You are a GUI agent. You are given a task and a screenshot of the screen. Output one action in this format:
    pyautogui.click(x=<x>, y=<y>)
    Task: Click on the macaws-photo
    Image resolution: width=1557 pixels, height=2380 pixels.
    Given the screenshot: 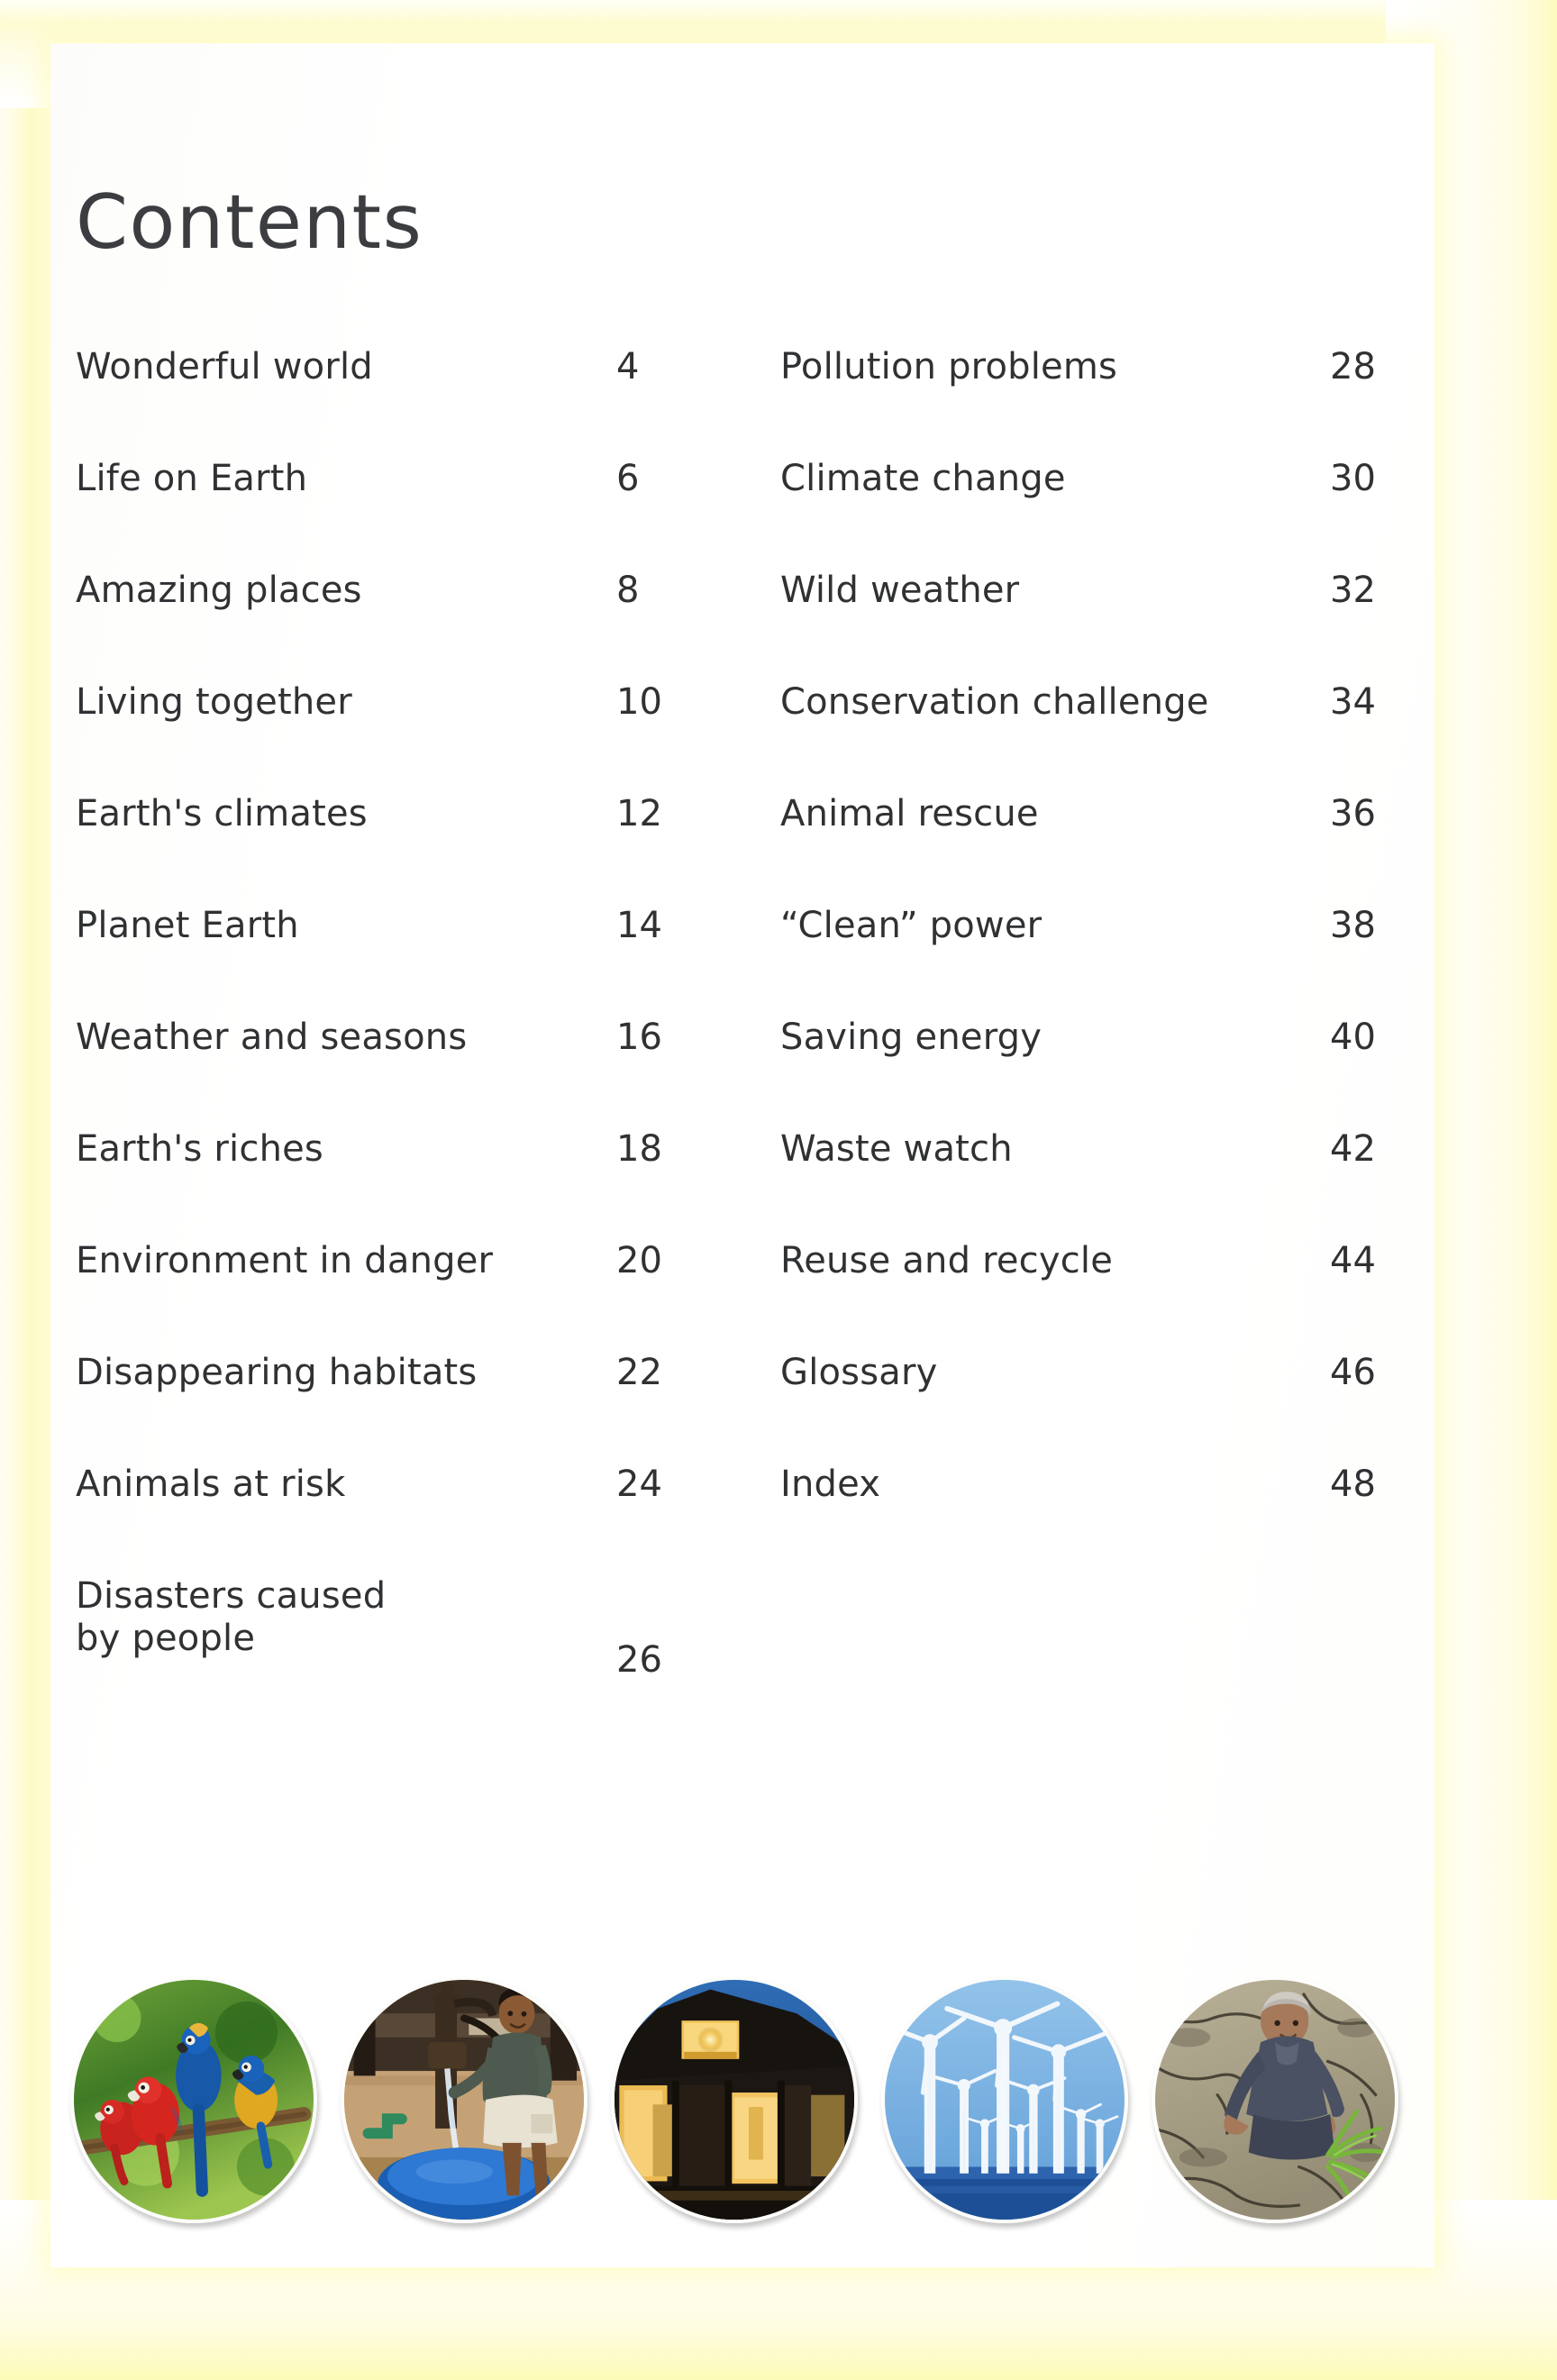 What is the action you would take?
    pyautogui.click(x=193, y=2099)
    